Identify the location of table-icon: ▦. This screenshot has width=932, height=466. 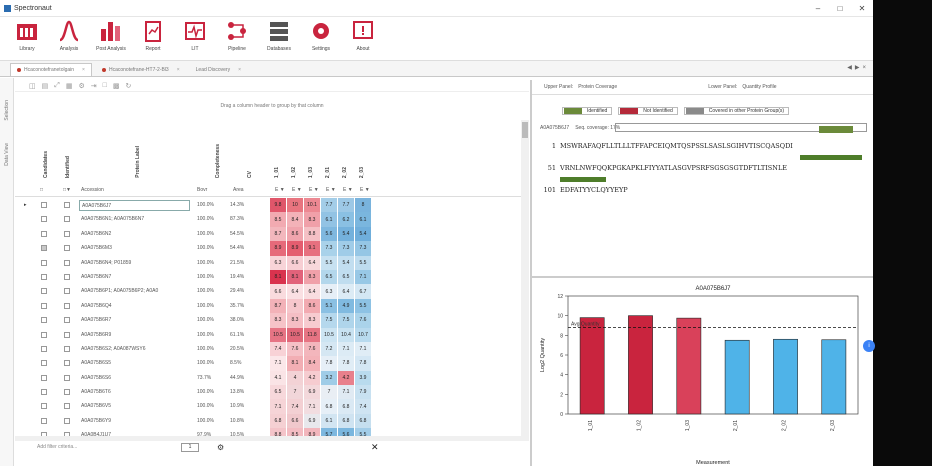
(69, 86).